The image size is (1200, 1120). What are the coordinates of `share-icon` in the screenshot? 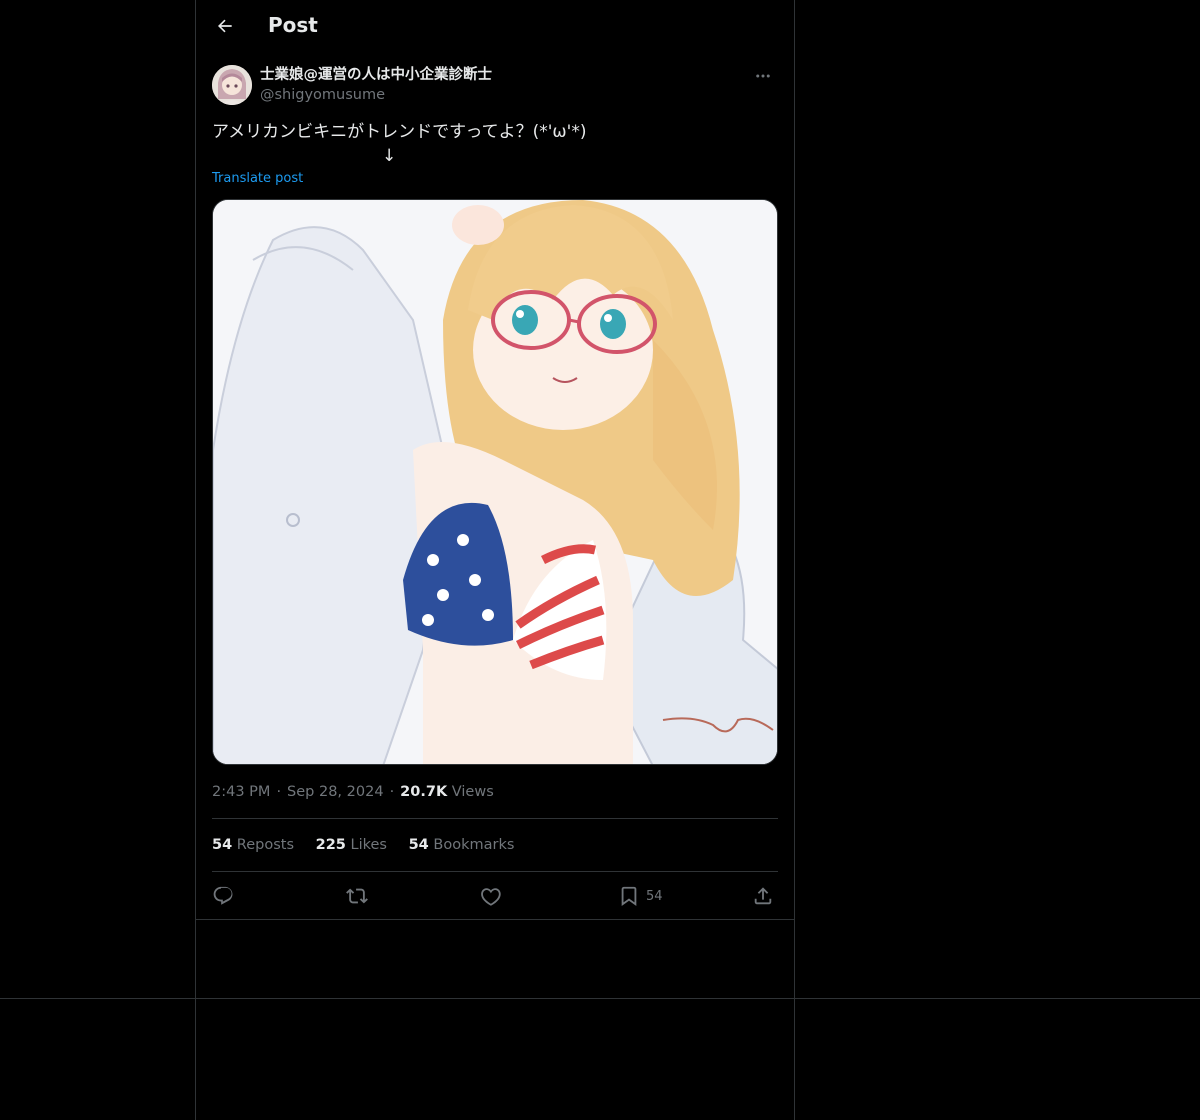 It's located at (763, 896).